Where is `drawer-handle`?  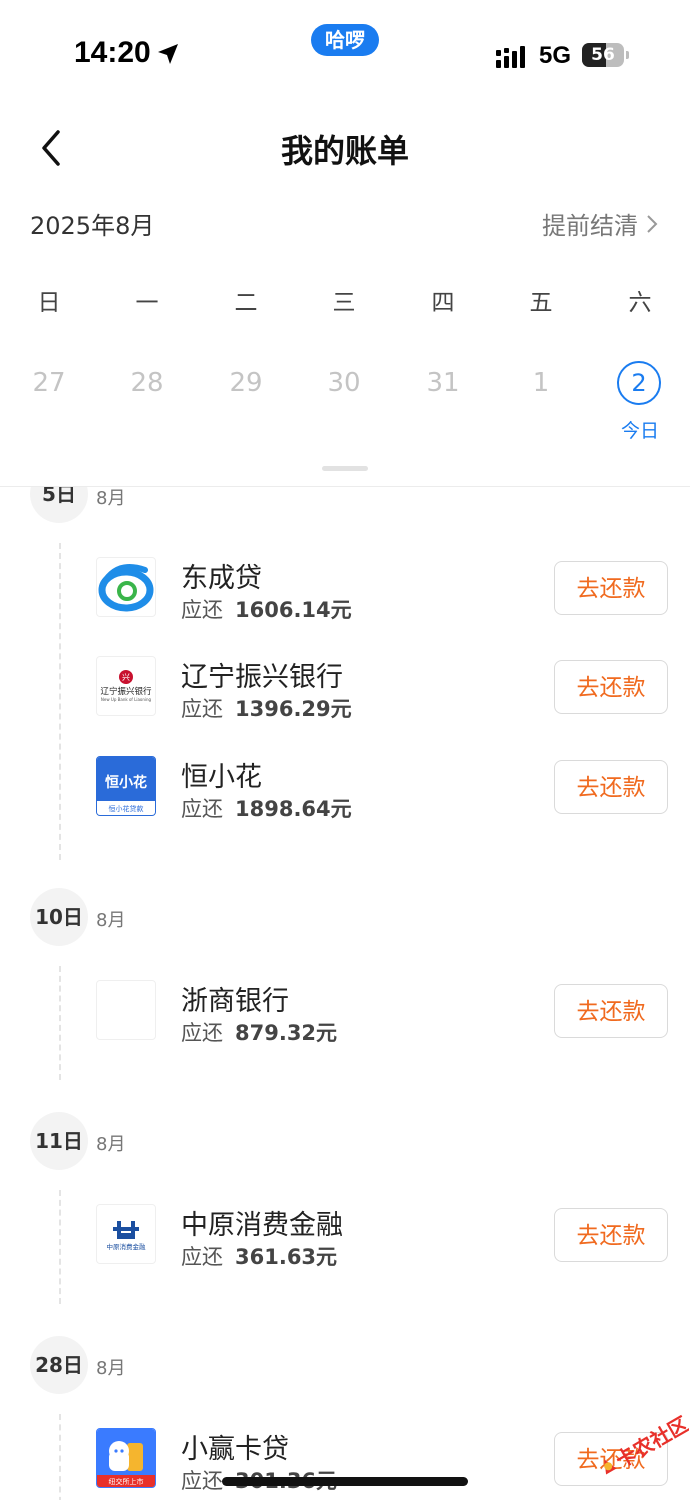
drawer-handle is located at coordinates (345, 468).